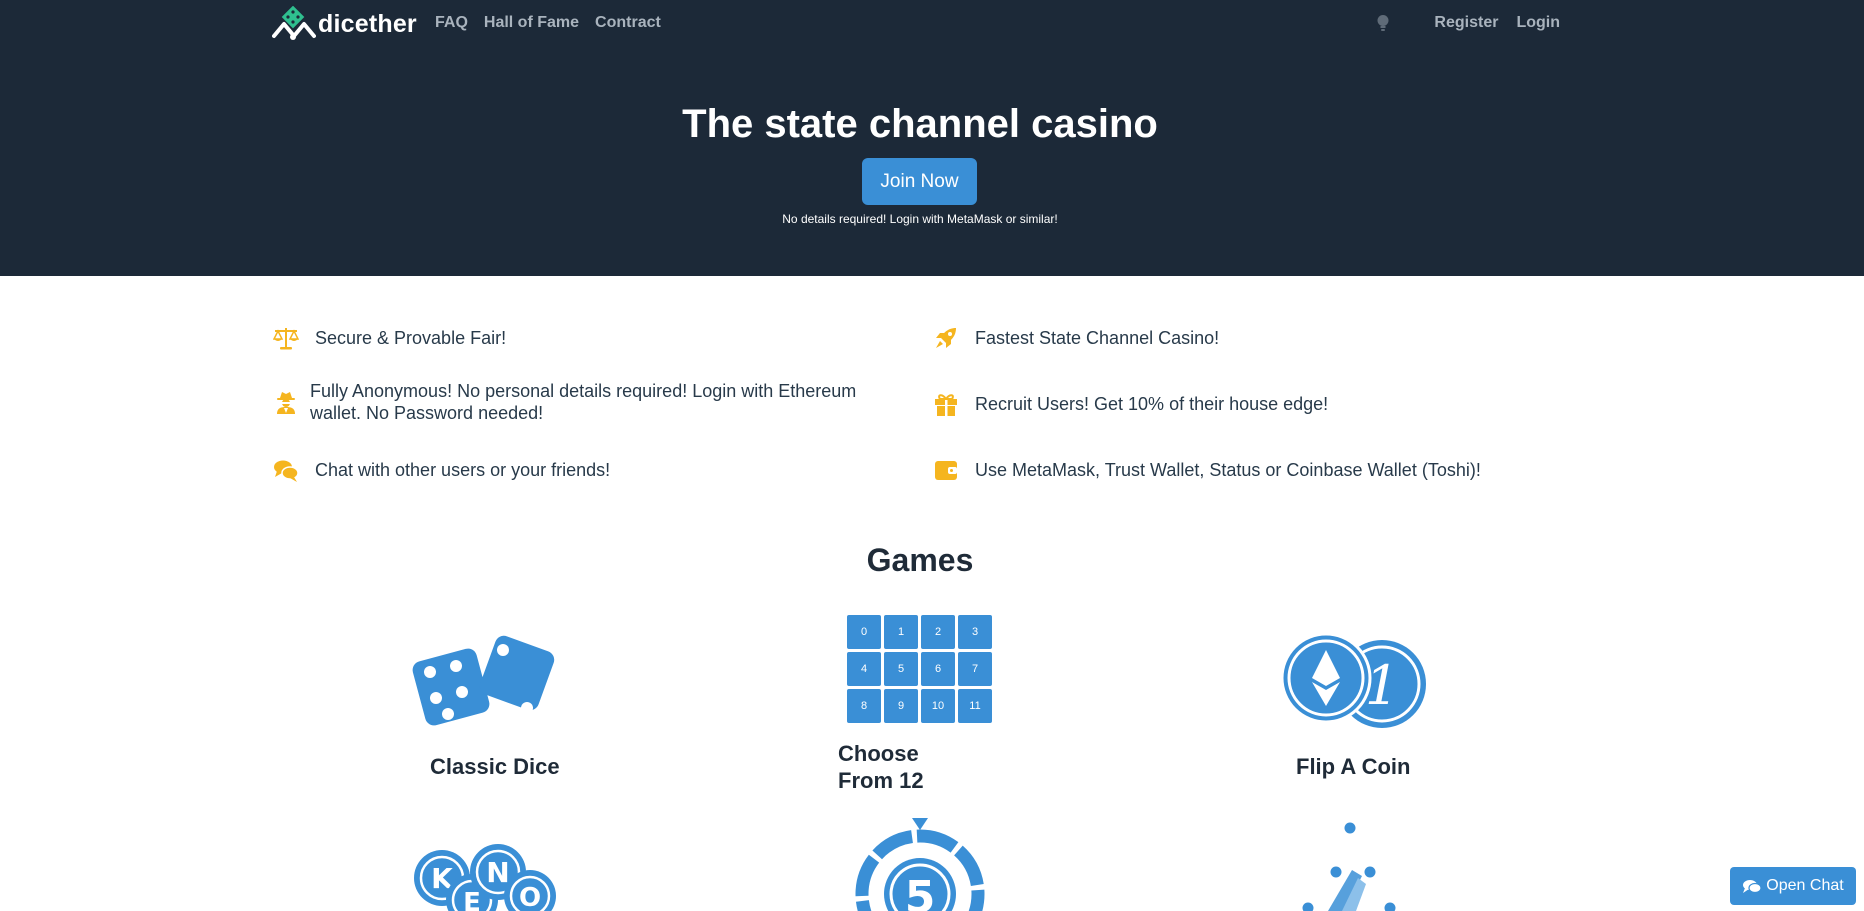 The width and height of the screenshot is (1864, 911). What do you see at coordinates (497, 872) in the screenshot?
I see `keno-letter: N` at bounding box center [497, 872].